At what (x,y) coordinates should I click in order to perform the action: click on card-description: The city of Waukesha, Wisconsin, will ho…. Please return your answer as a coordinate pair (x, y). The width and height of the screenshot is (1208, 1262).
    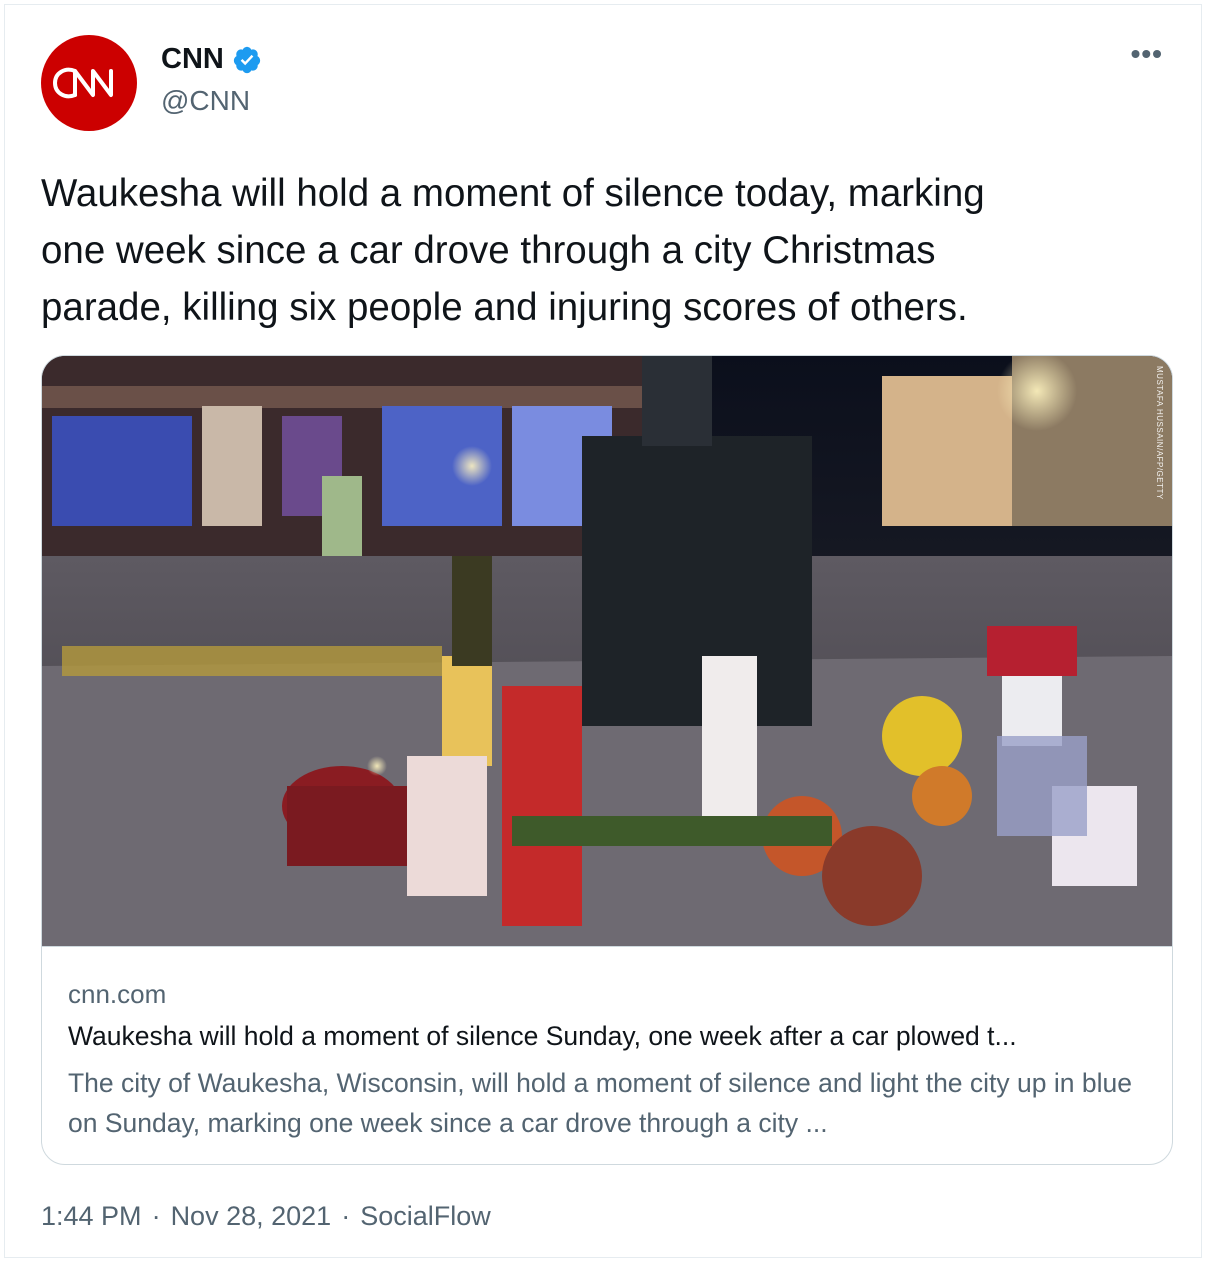
    Looking at the image, I should click on (613, 1103).